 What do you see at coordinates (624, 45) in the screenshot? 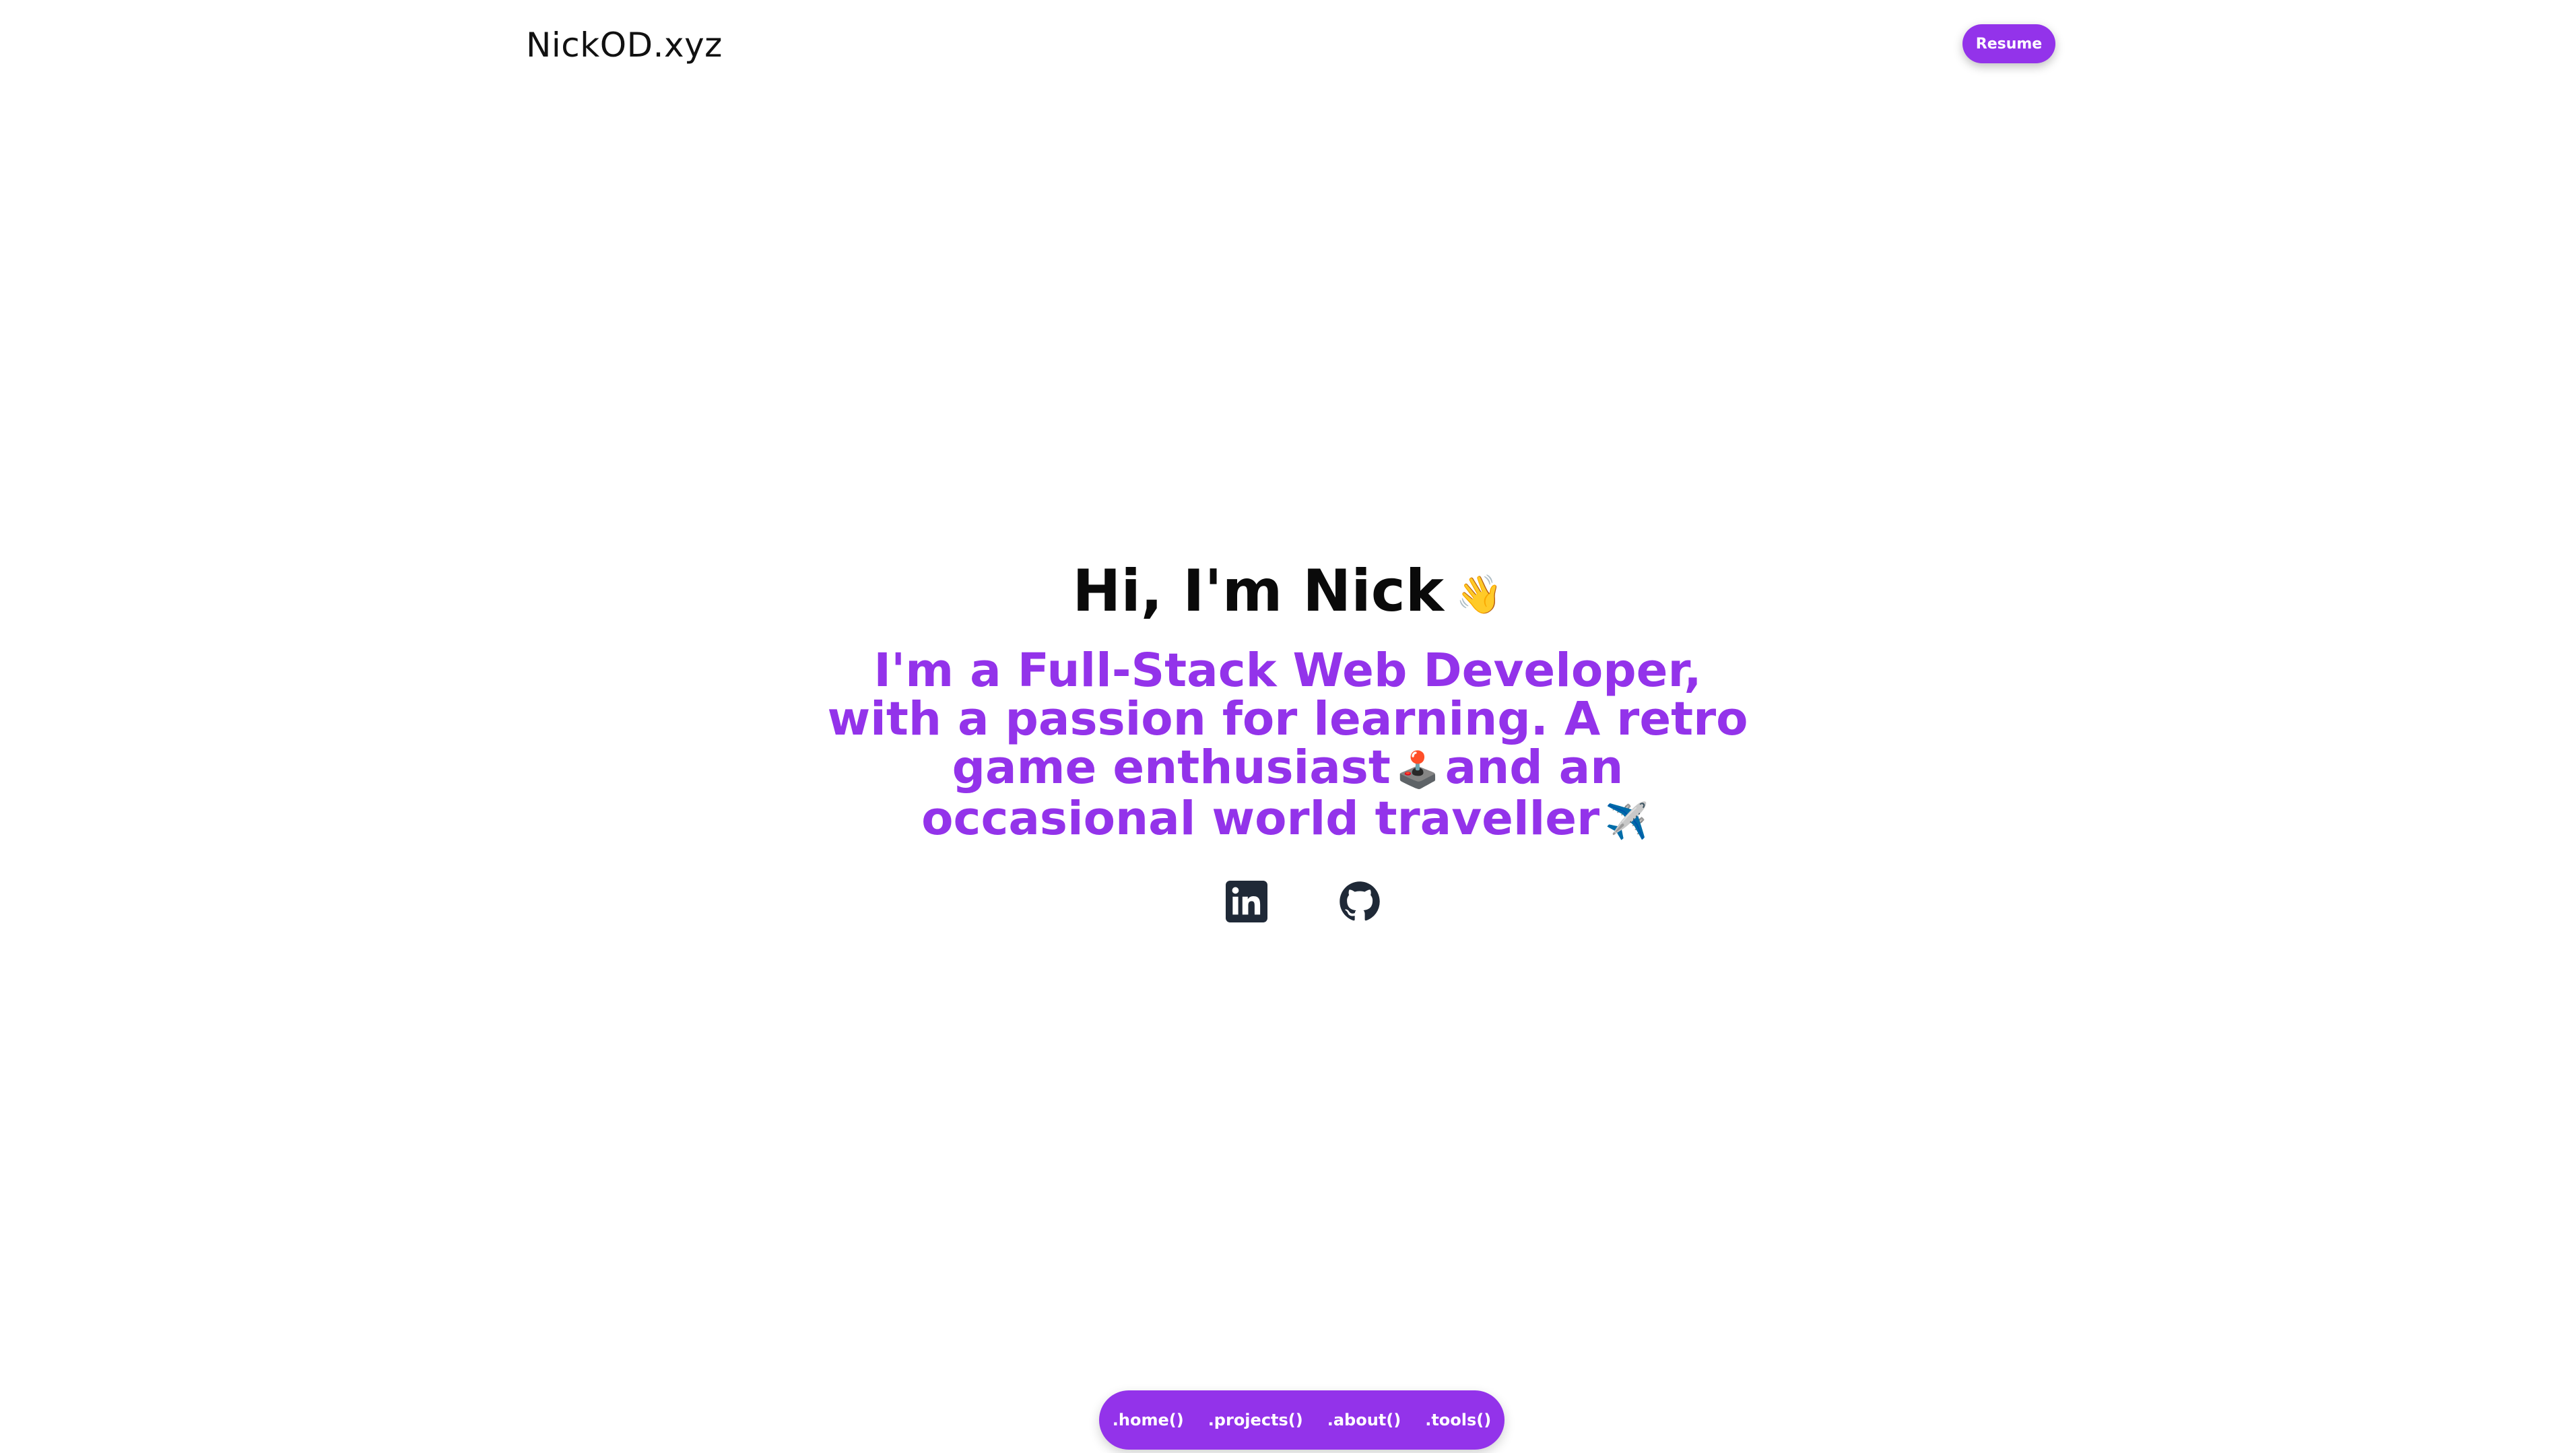
I see `site-logo: NickOD.xyz` at bounding box center [624, 45].